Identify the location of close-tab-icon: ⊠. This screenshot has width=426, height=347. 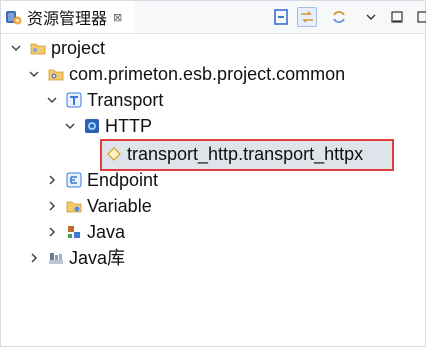
(117, 17).